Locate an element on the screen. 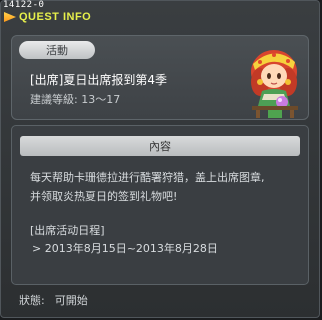 The width and height of the screenshot is (322, 320). window-title: QUEST INFO is located at coordinates (55, 17).